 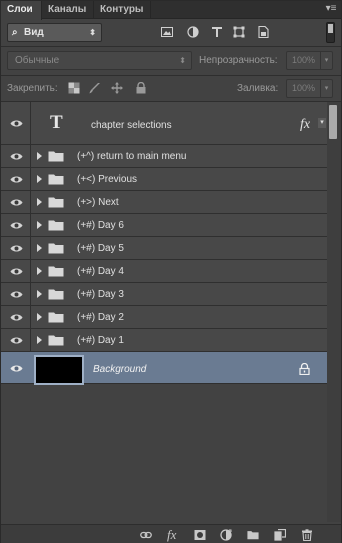 What do you see at coordinates (21, 10) in the screenshot?
I see `tab-layers: Слои` at bounding box center [21, 10].